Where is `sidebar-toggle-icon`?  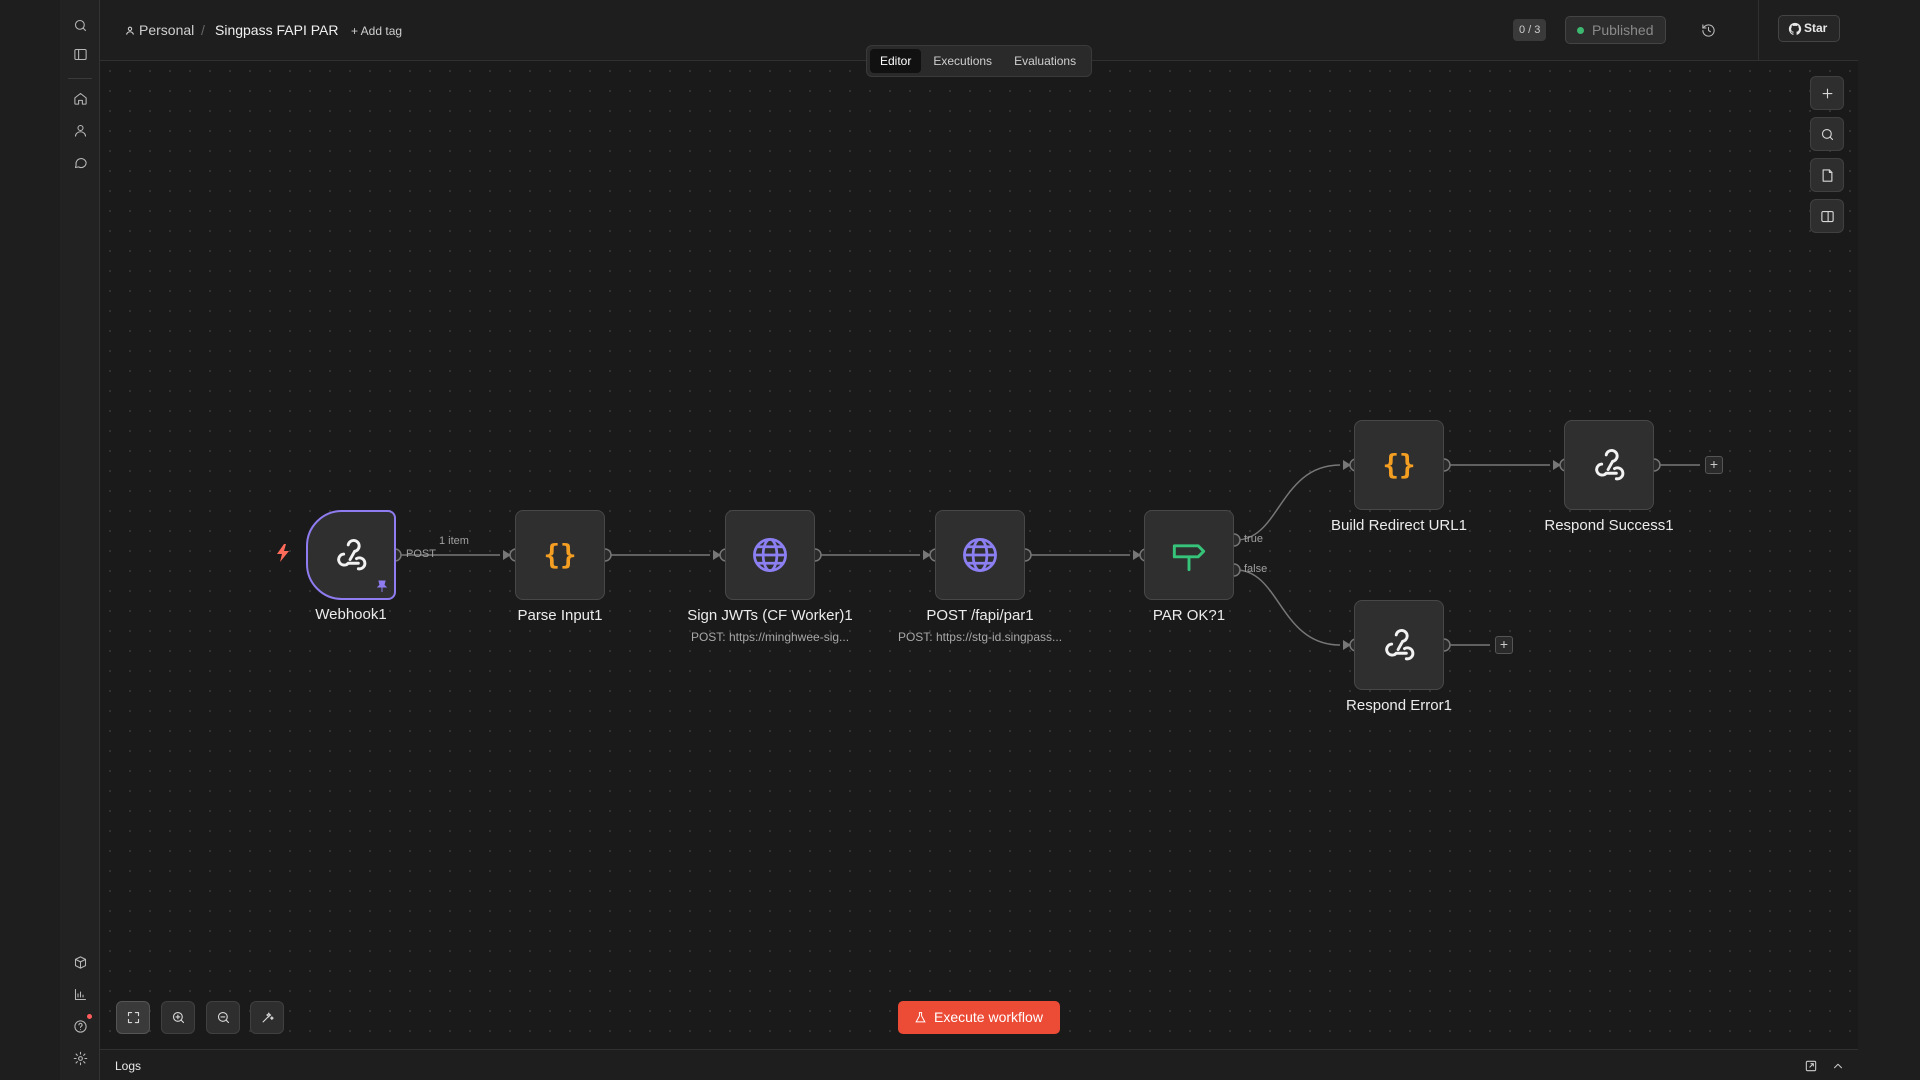
sidebar-toggle-icon is located at coordinates (80, 54).